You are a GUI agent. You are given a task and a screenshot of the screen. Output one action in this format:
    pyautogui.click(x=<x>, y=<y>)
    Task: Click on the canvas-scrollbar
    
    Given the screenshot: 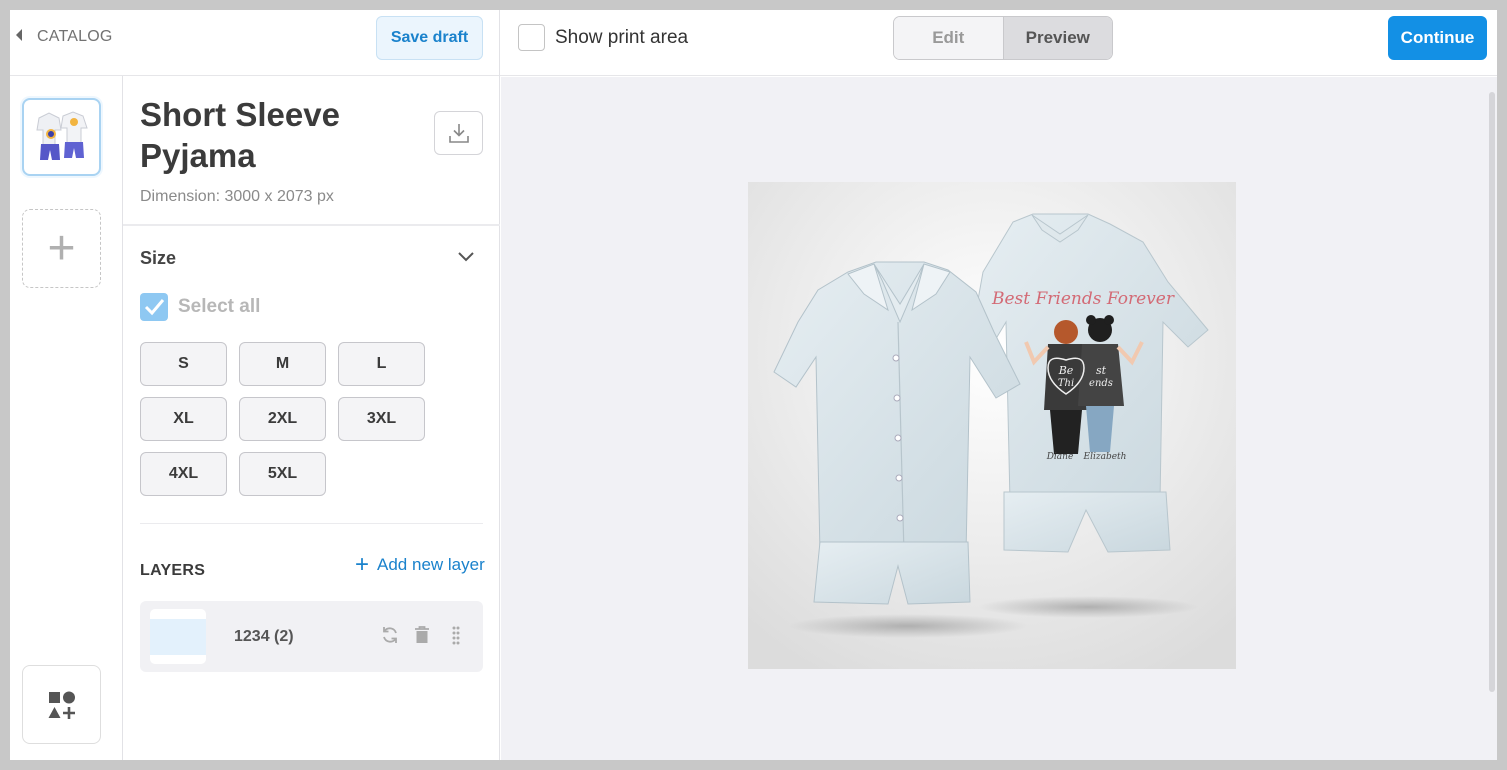 What is the action you would take?
    pyautogui.click(x=1492, y=392)
    